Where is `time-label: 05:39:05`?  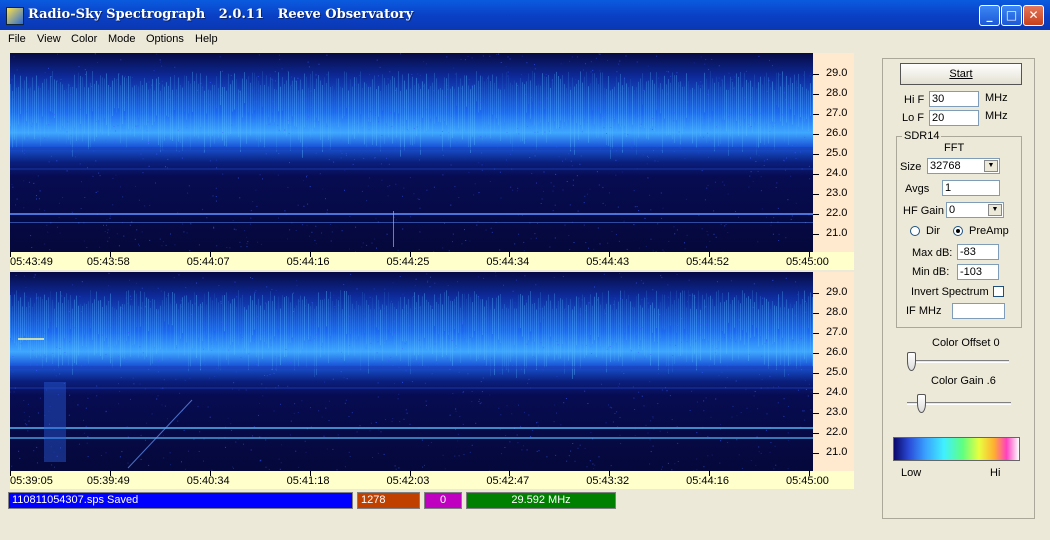
time-label: 05:39:05 is located at coordinates (31, 481).